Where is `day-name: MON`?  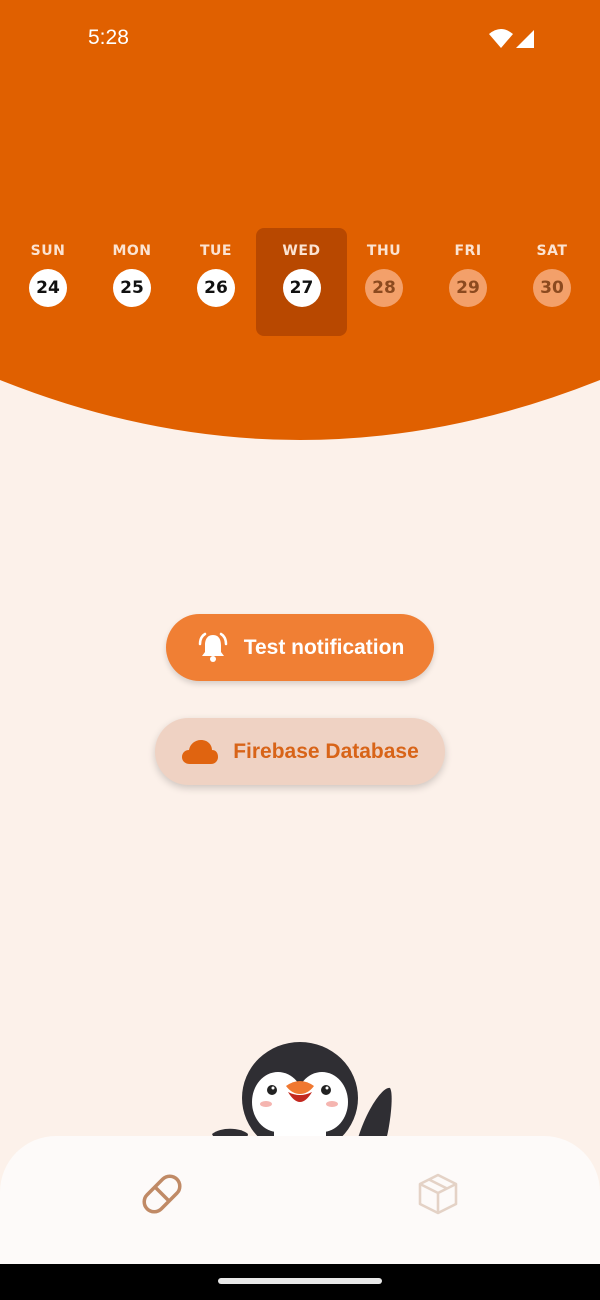 day-name: MON is located at coordinates (132, 251).